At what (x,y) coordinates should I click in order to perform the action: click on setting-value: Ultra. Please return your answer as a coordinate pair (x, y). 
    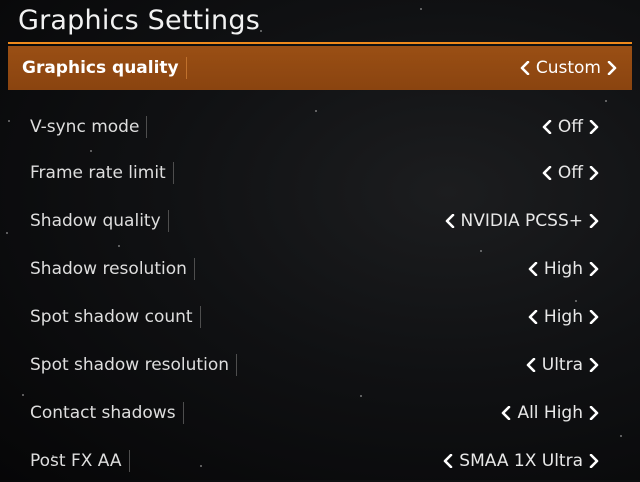
    Looking at the image, I should click on (562, 365).